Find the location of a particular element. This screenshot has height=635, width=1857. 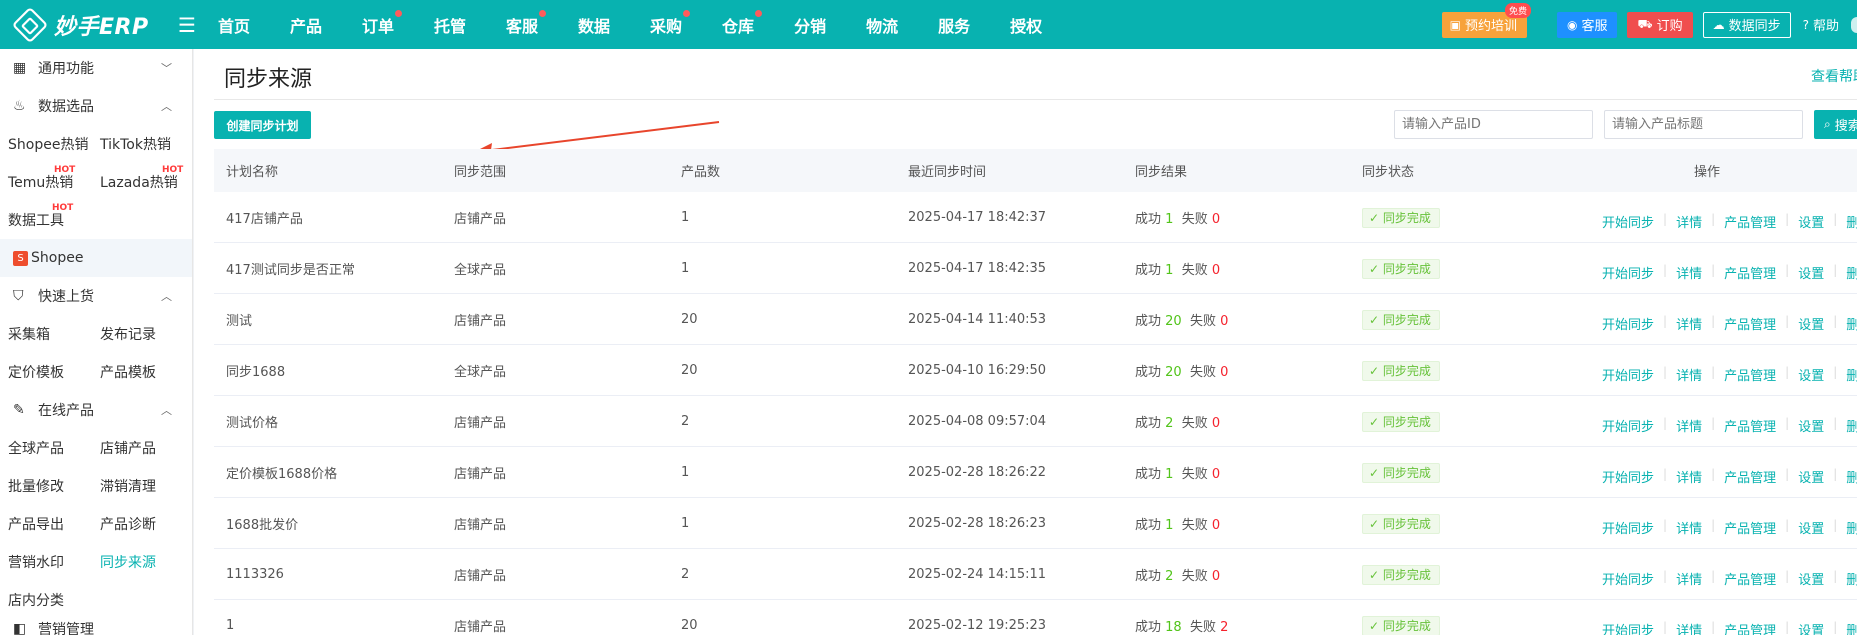

nav-item: 订单 is located at coordinates (382, 23).